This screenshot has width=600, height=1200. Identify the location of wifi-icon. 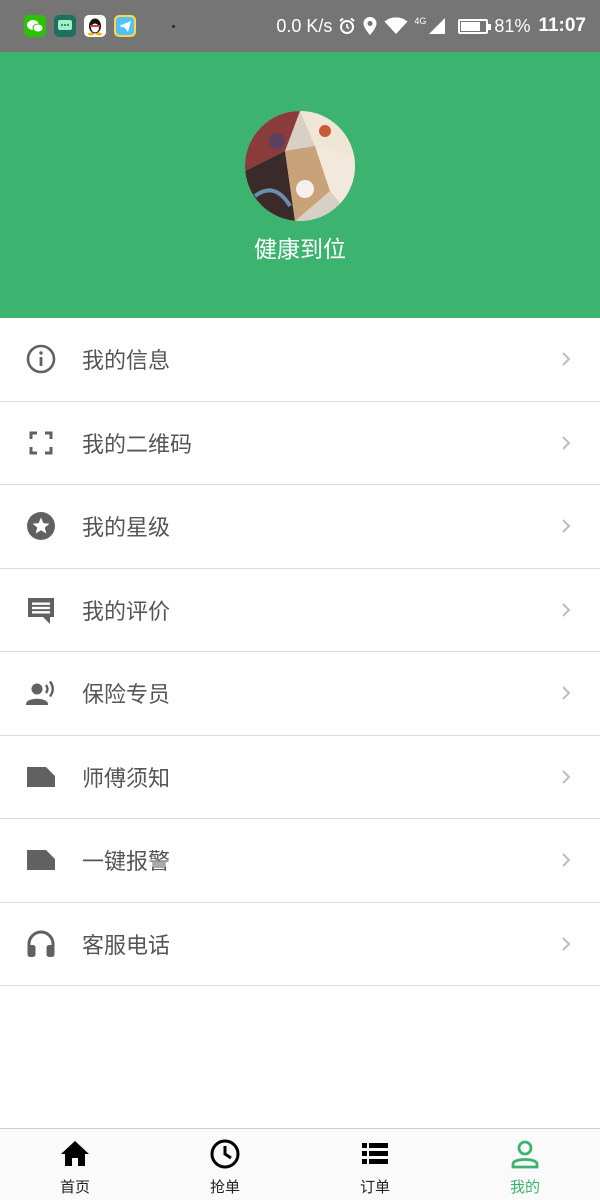
(396, 25).